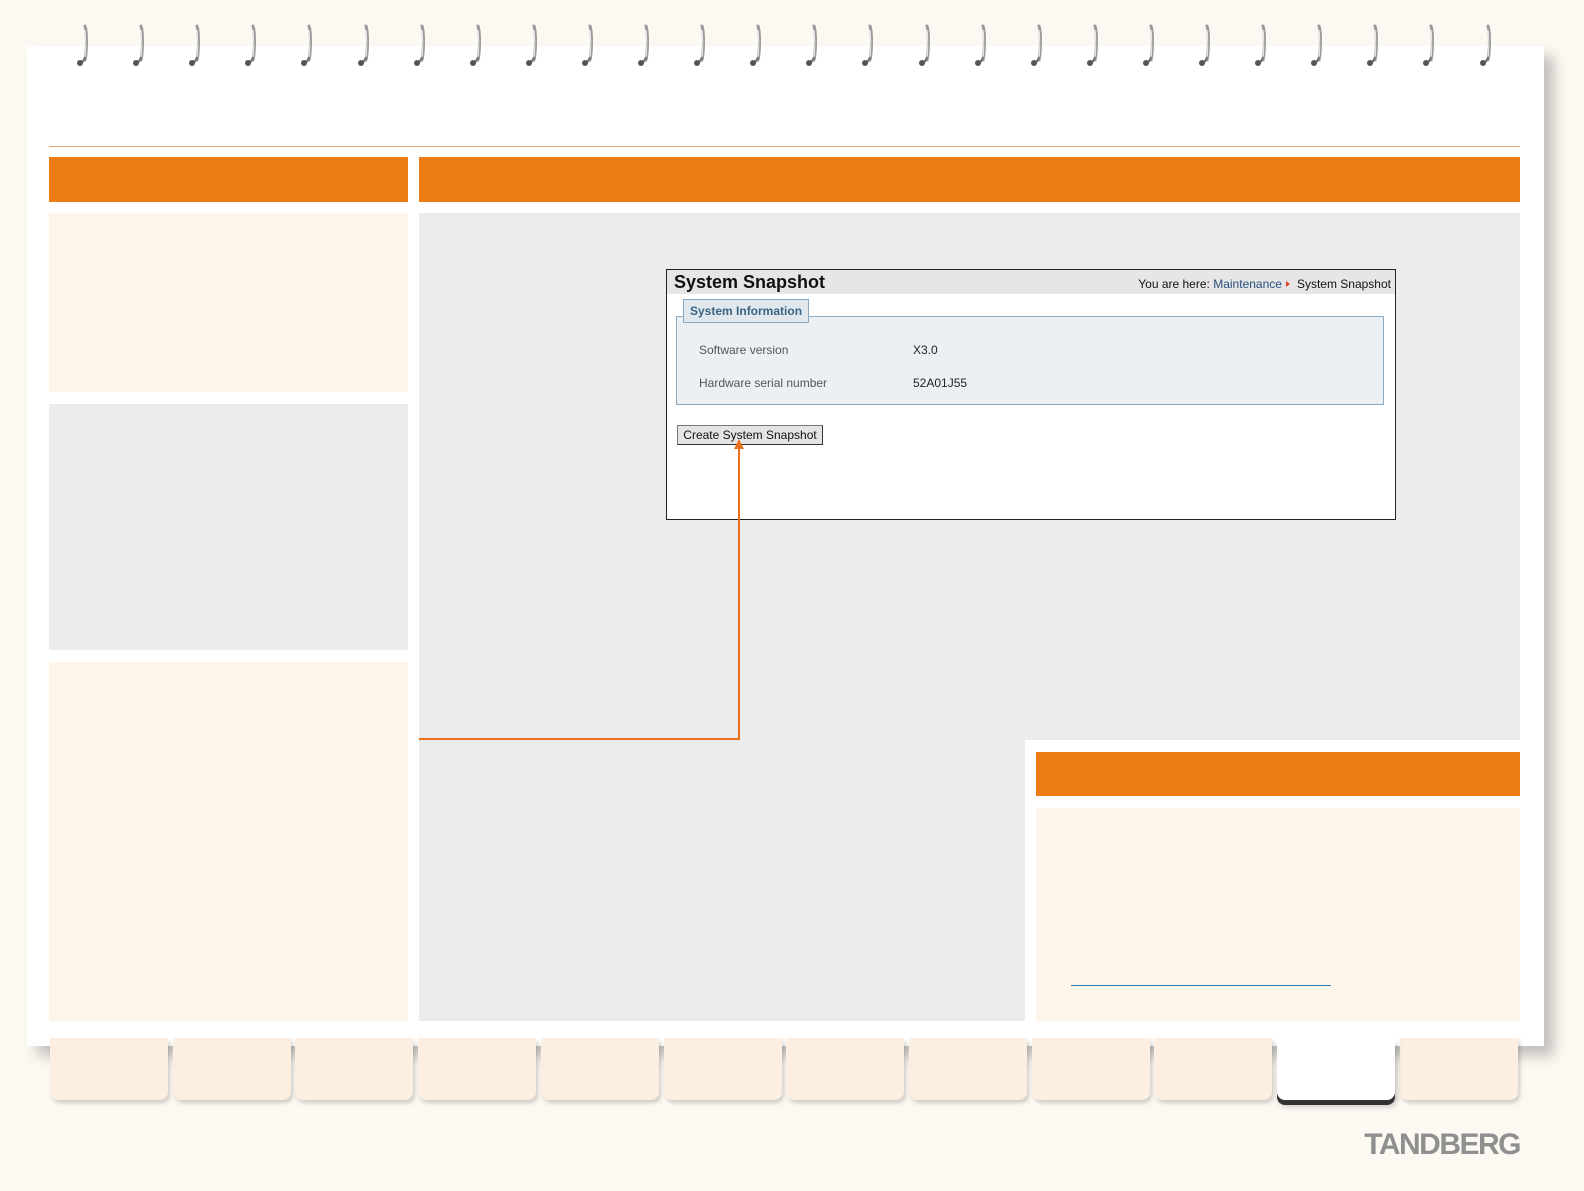 This screenshot has height=1191, width=1584. I want to click on main-panel-lower, so click(722, 880).